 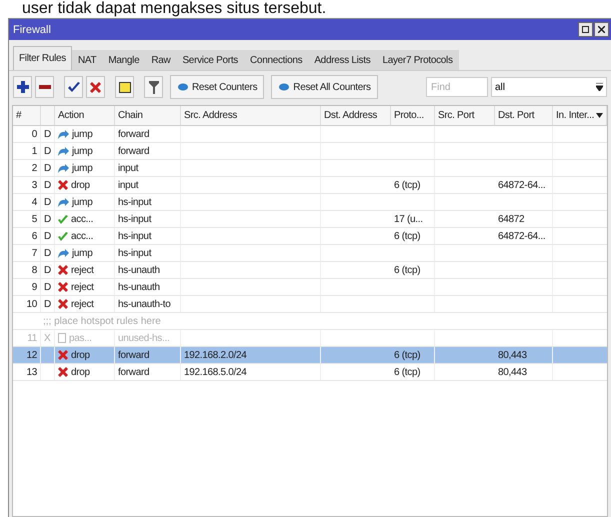 I want to click on tab: Filter Rules, so click(x=42, y=58).